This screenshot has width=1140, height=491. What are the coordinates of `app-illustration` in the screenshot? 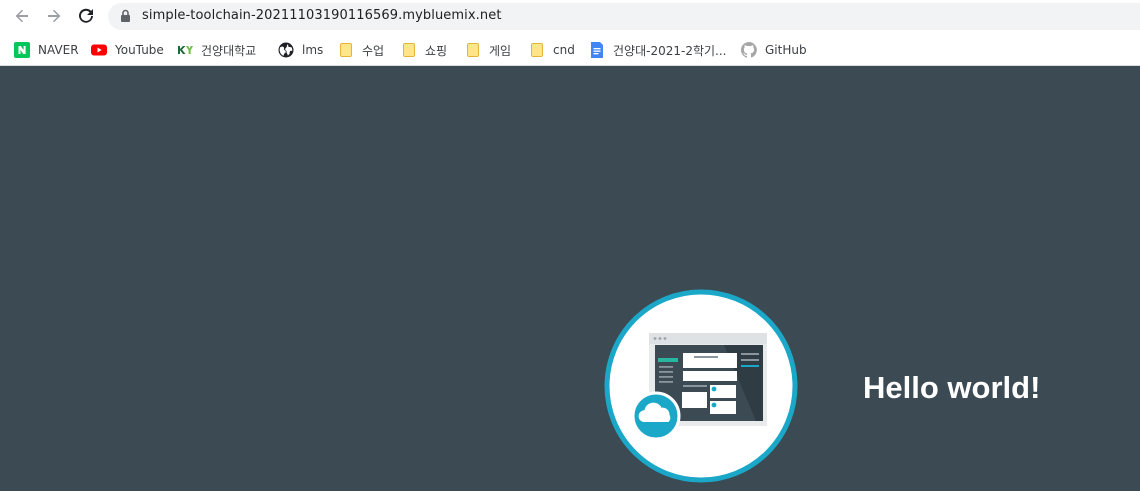 It's located at (701, 386).